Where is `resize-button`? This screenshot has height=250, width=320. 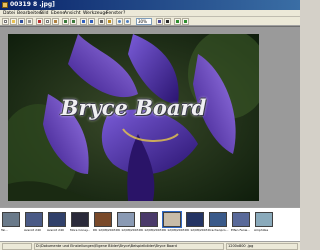 resize-button is located at coordinates (109, 21).